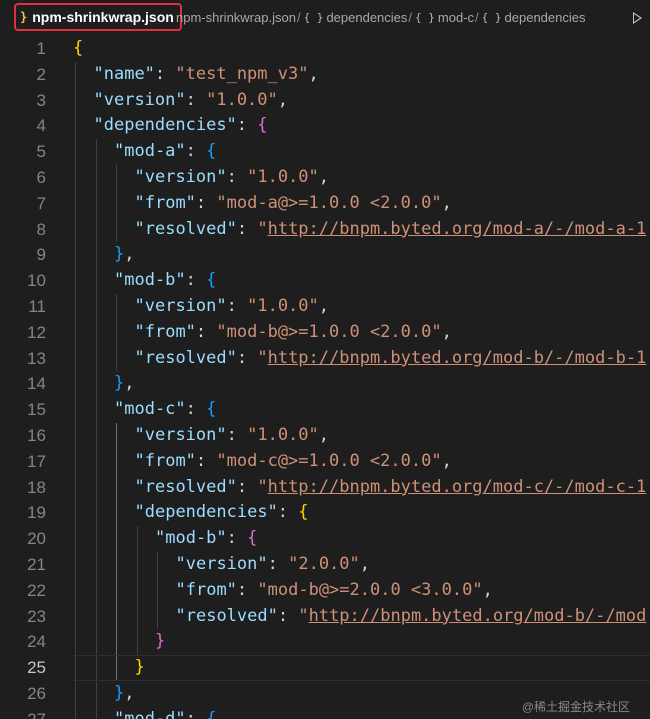 This screenshot has width=650, height=719. Describe the element at coordinates (236, 17) in the screenshot. I see `breadcrumb-item-root: npm-shrinkwrap.json` at that location.